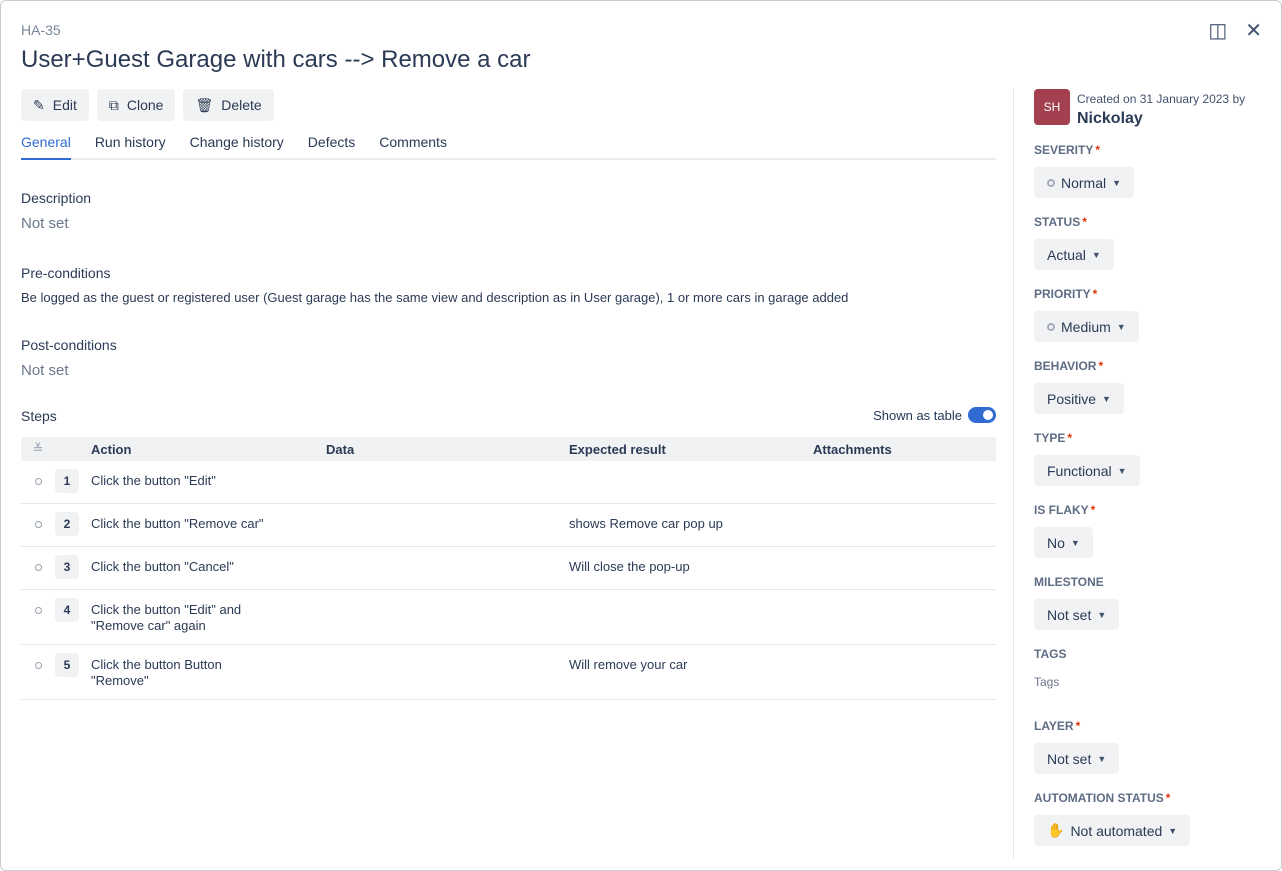 The image size is (1282, 871). What do you see at coordinates (1079, 398) in the screenshot?
I see `field-dropdown: Positive ▼` at bounding box center [1079, 398].